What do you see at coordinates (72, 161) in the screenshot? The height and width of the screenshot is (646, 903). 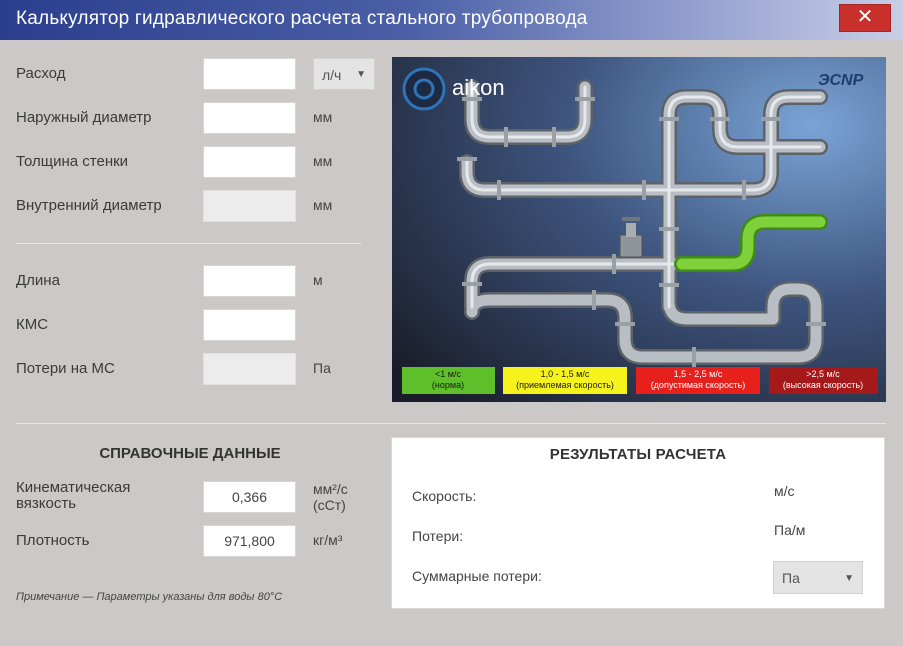 I see `wall-thickness-label: Толщина стенки` at bounding box center [72, 161].